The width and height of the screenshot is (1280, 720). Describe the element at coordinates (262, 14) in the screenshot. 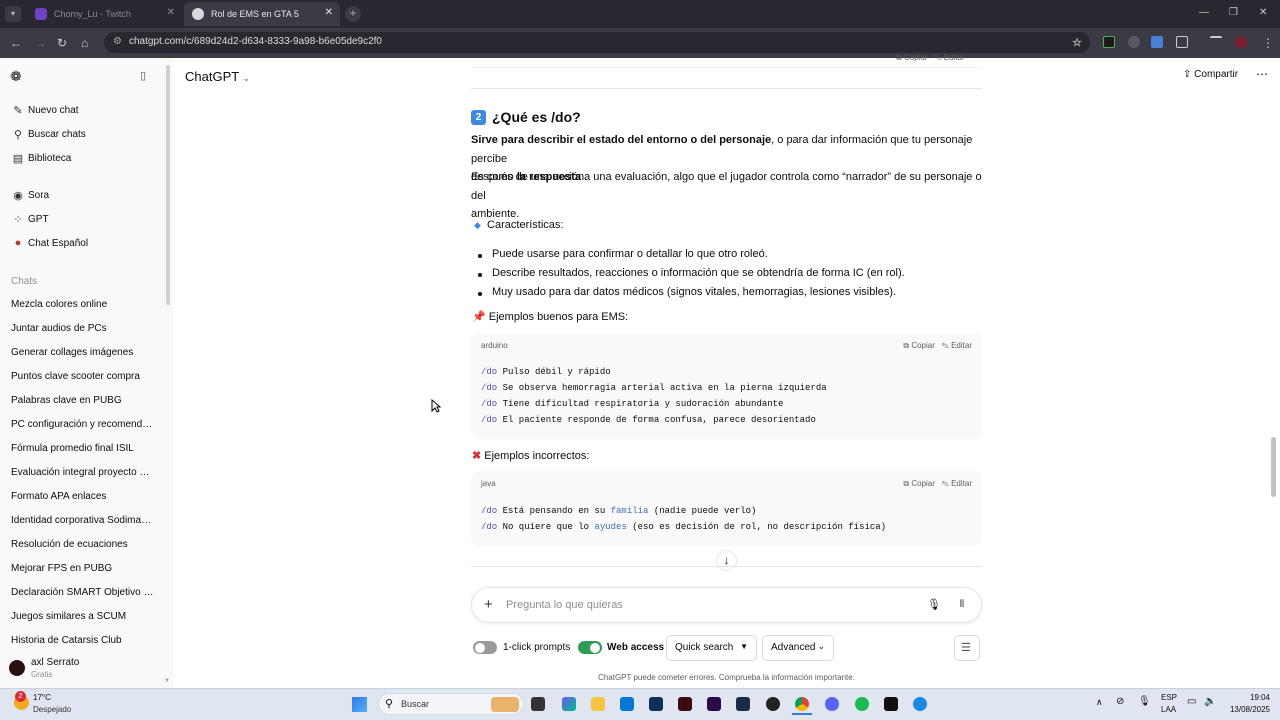

I see `tab-chatgpt: Rol de EMS en GTA 5 ✕` at that location.